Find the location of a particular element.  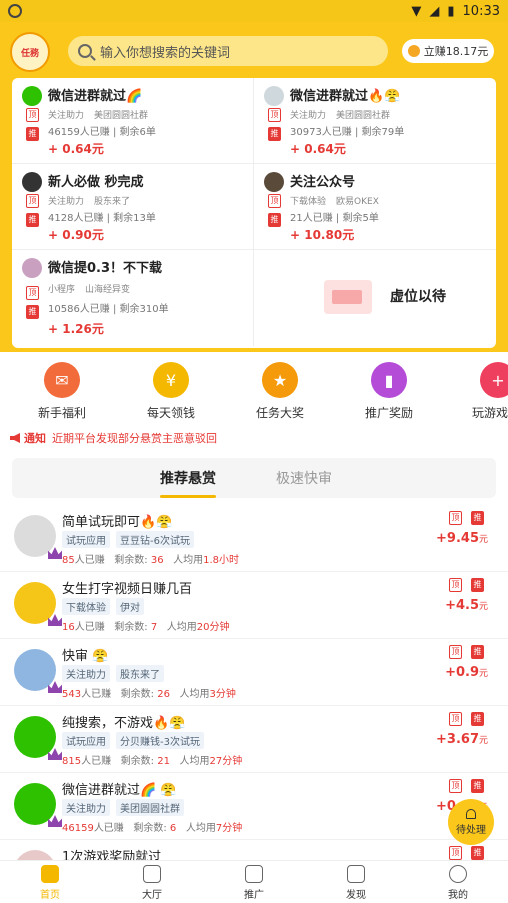

status-bar: ▼ ◢ ▮ 10:33 is located at coordinates (254, 11).